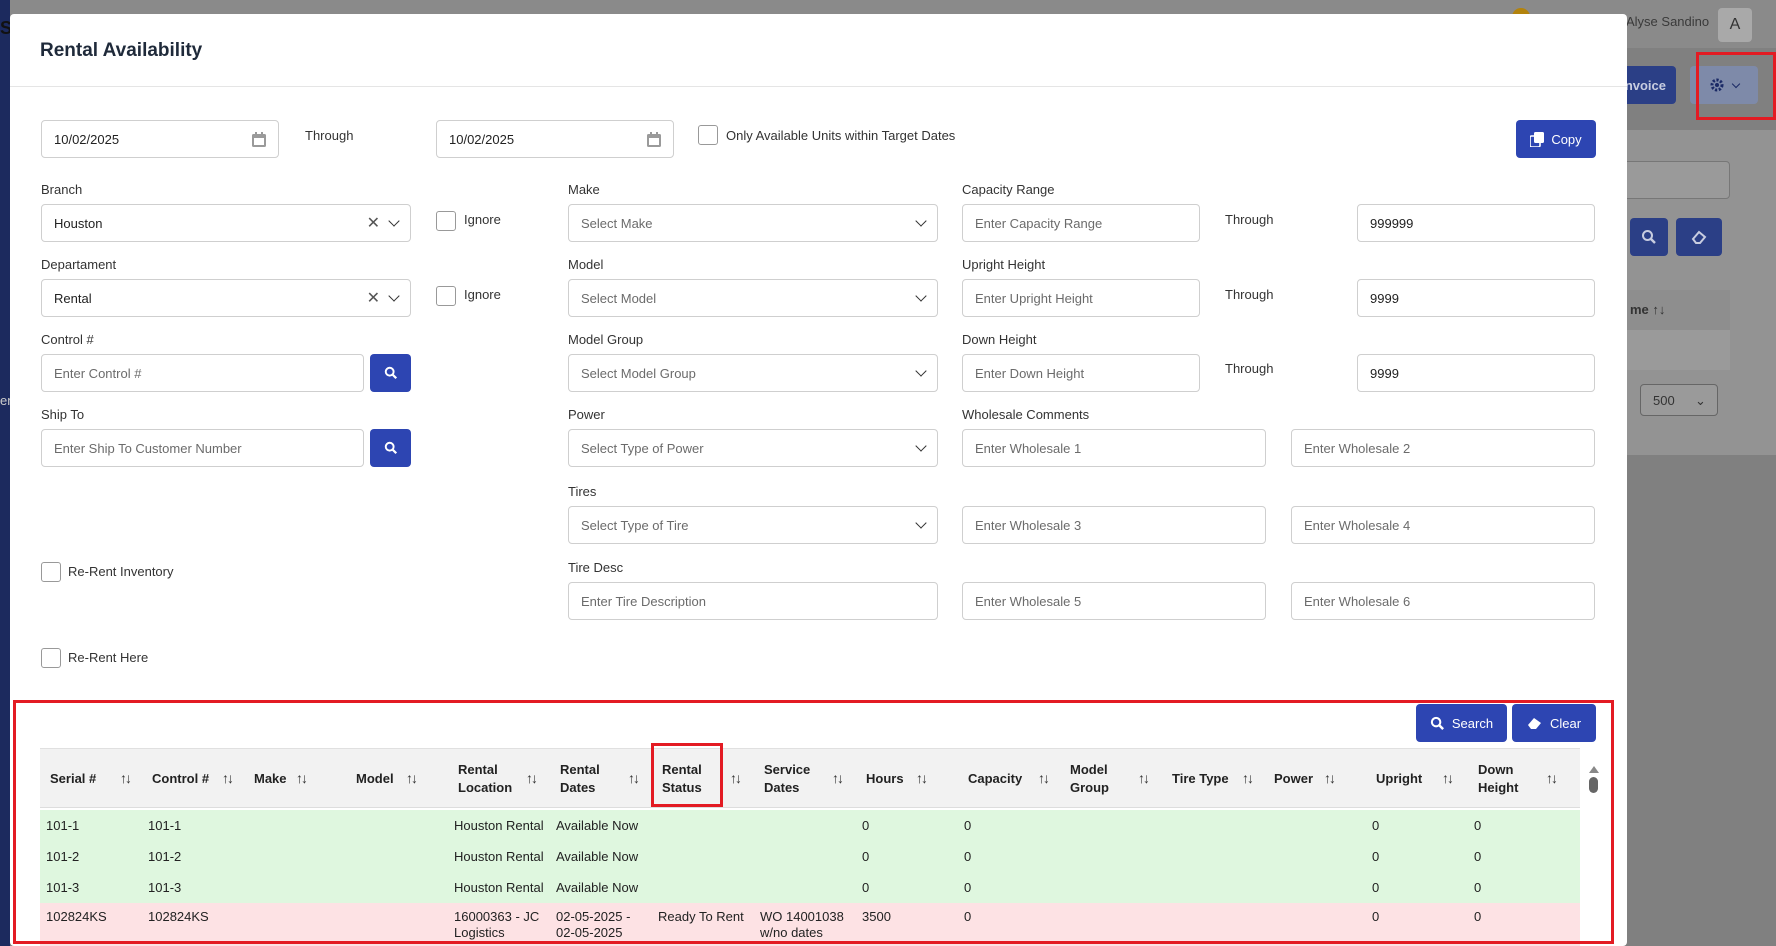 This screenshot has width=1776, height=946. Describe the element at coordinates (1667, 21) in the screenshot. I see `user-name: Alyse Sandino` at that location.